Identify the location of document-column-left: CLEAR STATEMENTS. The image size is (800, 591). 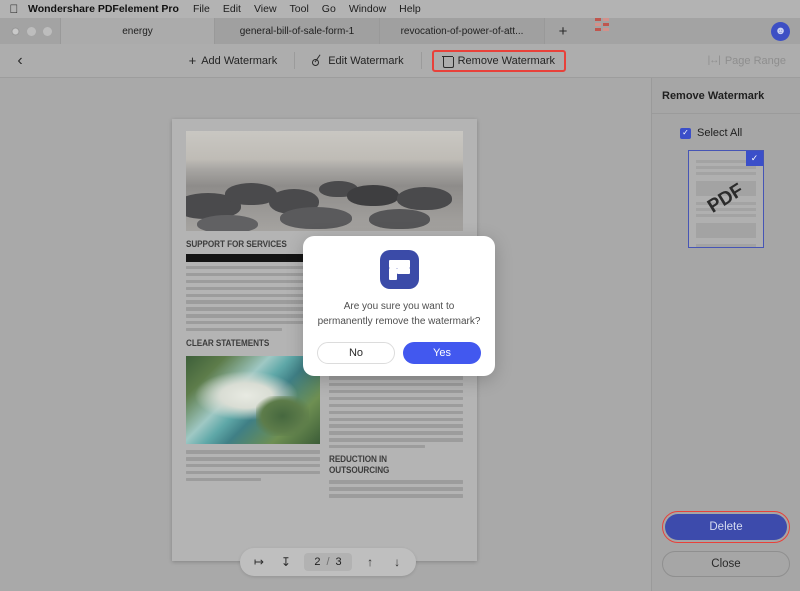
(253, 383).